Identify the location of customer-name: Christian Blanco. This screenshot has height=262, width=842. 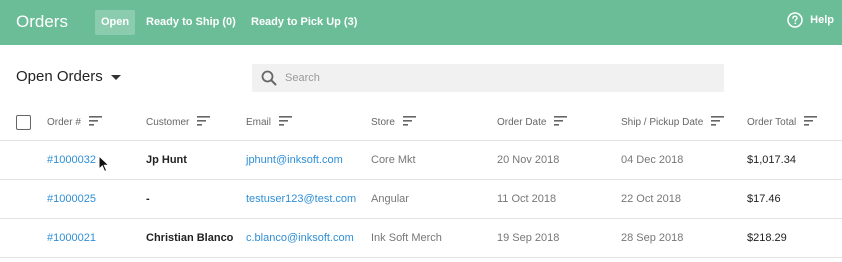
(190, 238).